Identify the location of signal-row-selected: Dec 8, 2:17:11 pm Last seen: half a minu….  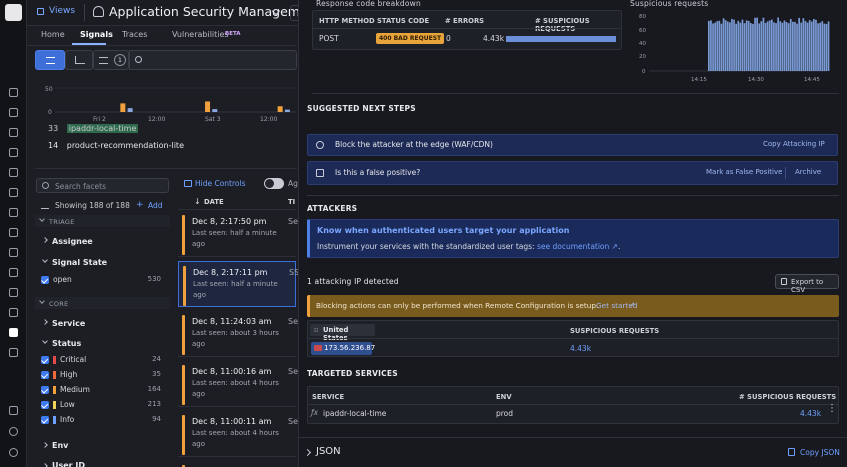
(238, 284).